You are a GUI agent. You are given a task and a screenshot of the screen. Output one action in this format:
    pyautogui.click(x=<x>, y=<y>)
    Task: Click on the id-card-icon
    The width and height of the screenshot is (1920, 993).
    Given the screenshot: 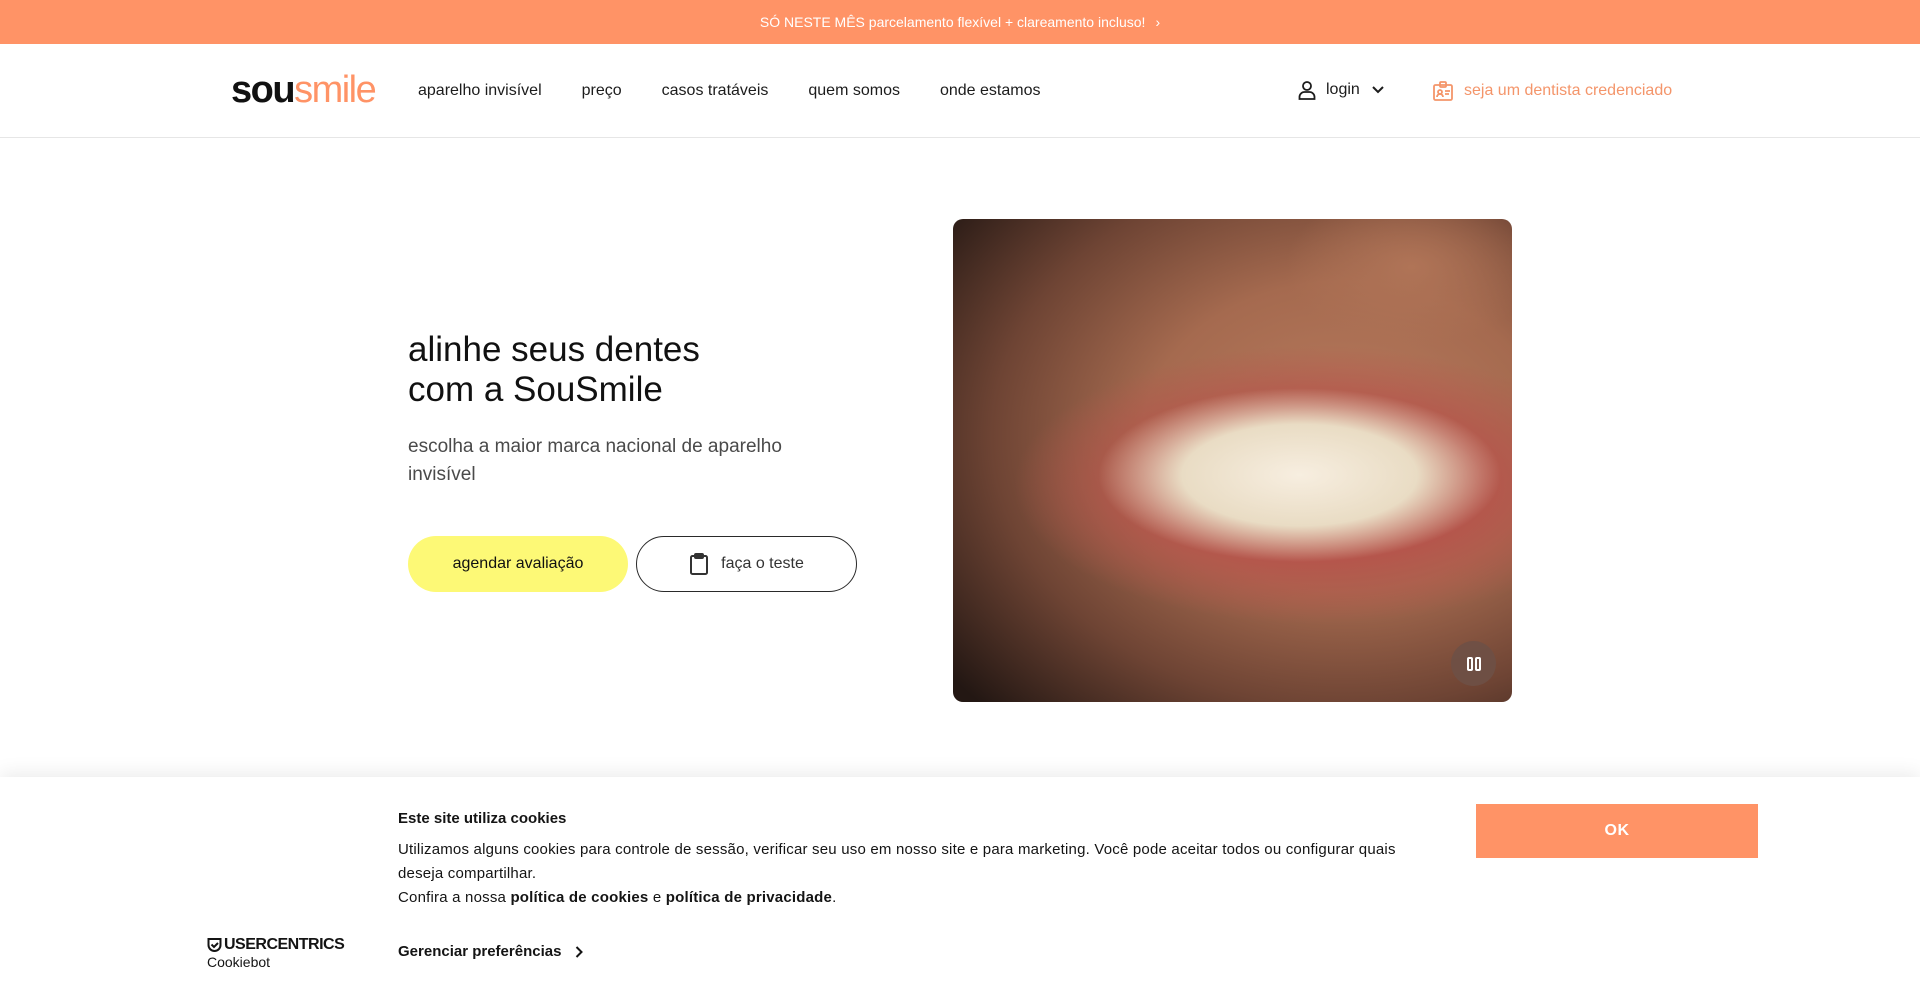 What is the action you would take?
    pyautogui.click(x=1443, y=91)
    